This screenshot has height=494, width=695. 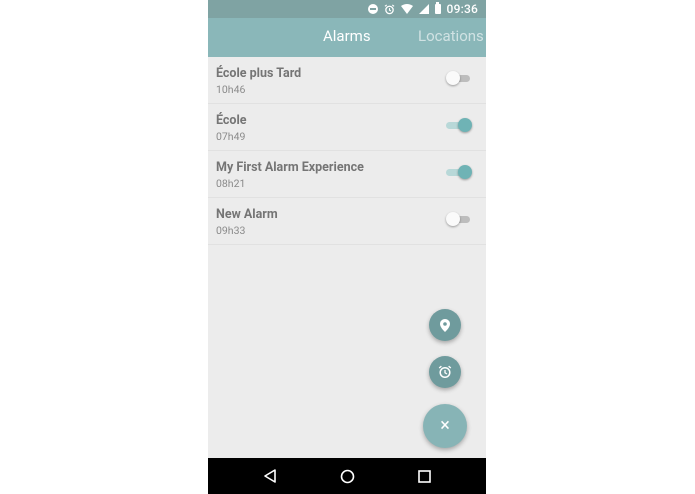 I want to click on back-button, so click(x=270, y=476).